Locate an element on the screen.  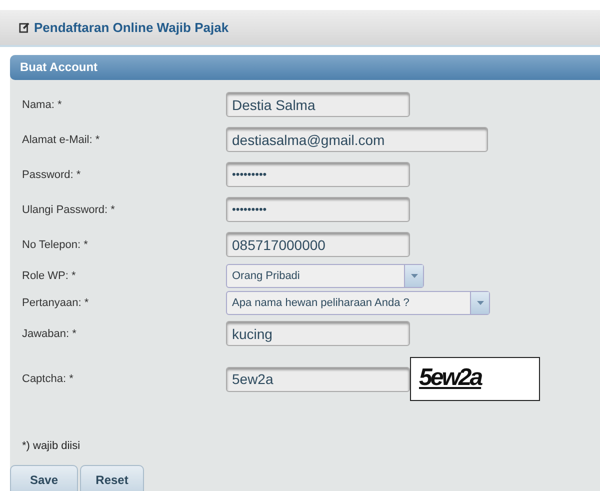
input-field: Destia Salma is located at coordinates (318, 104).